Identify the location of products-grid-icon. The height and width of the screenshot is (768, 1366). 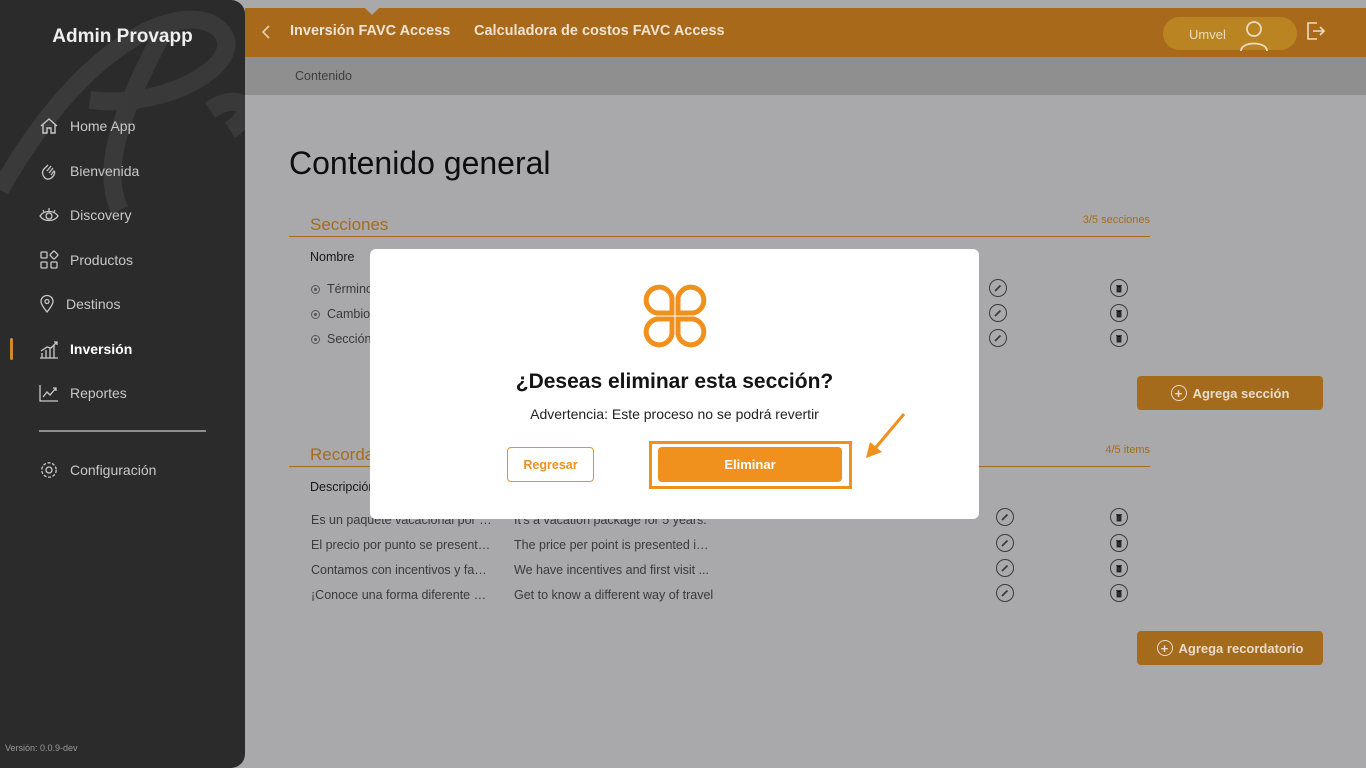
(49, 260).